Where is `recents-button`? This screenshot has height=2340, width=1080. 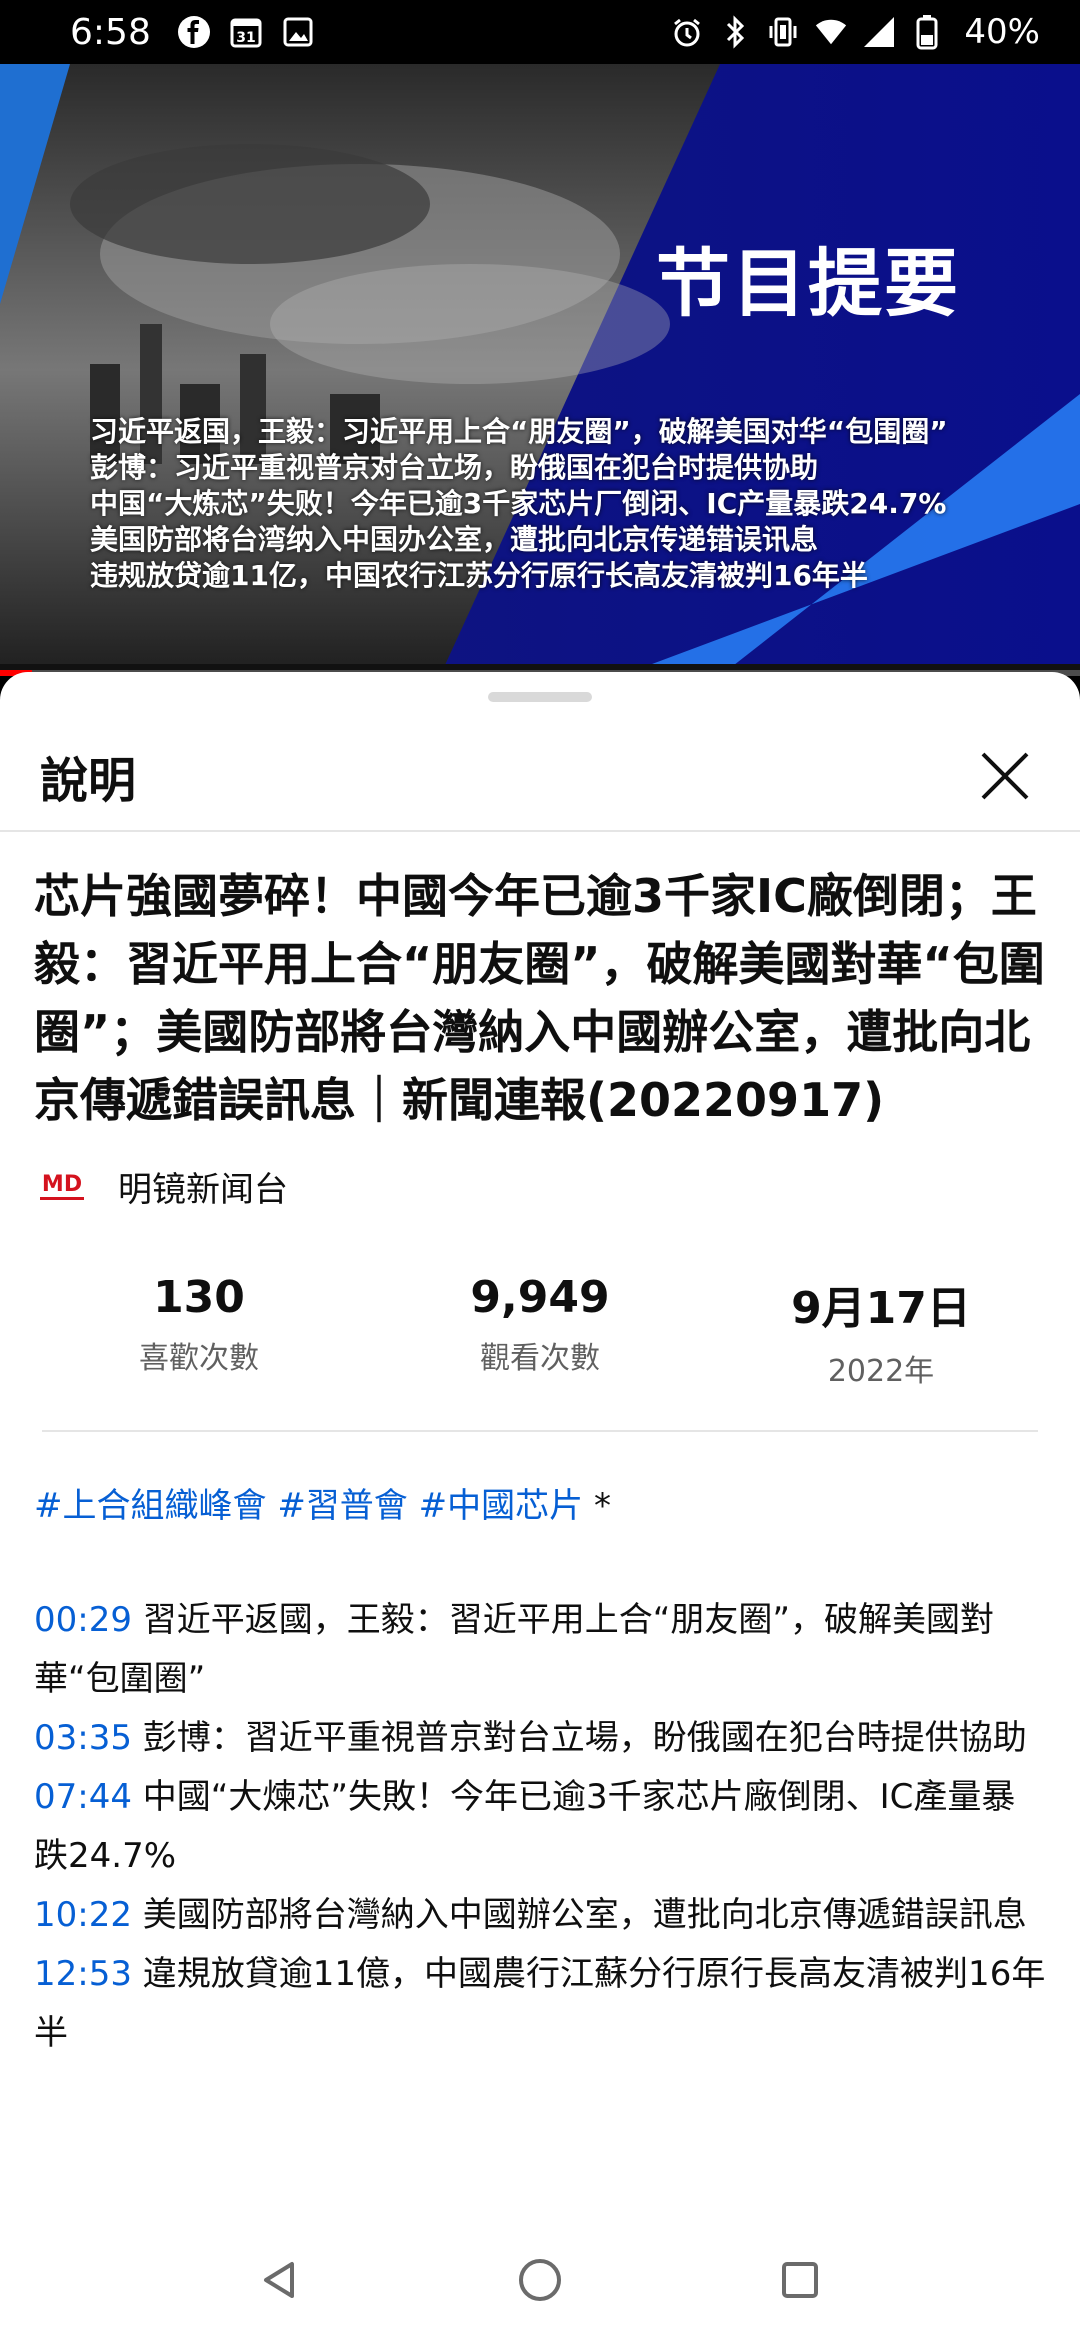 recents-button is located at coordinates (800, 2280).